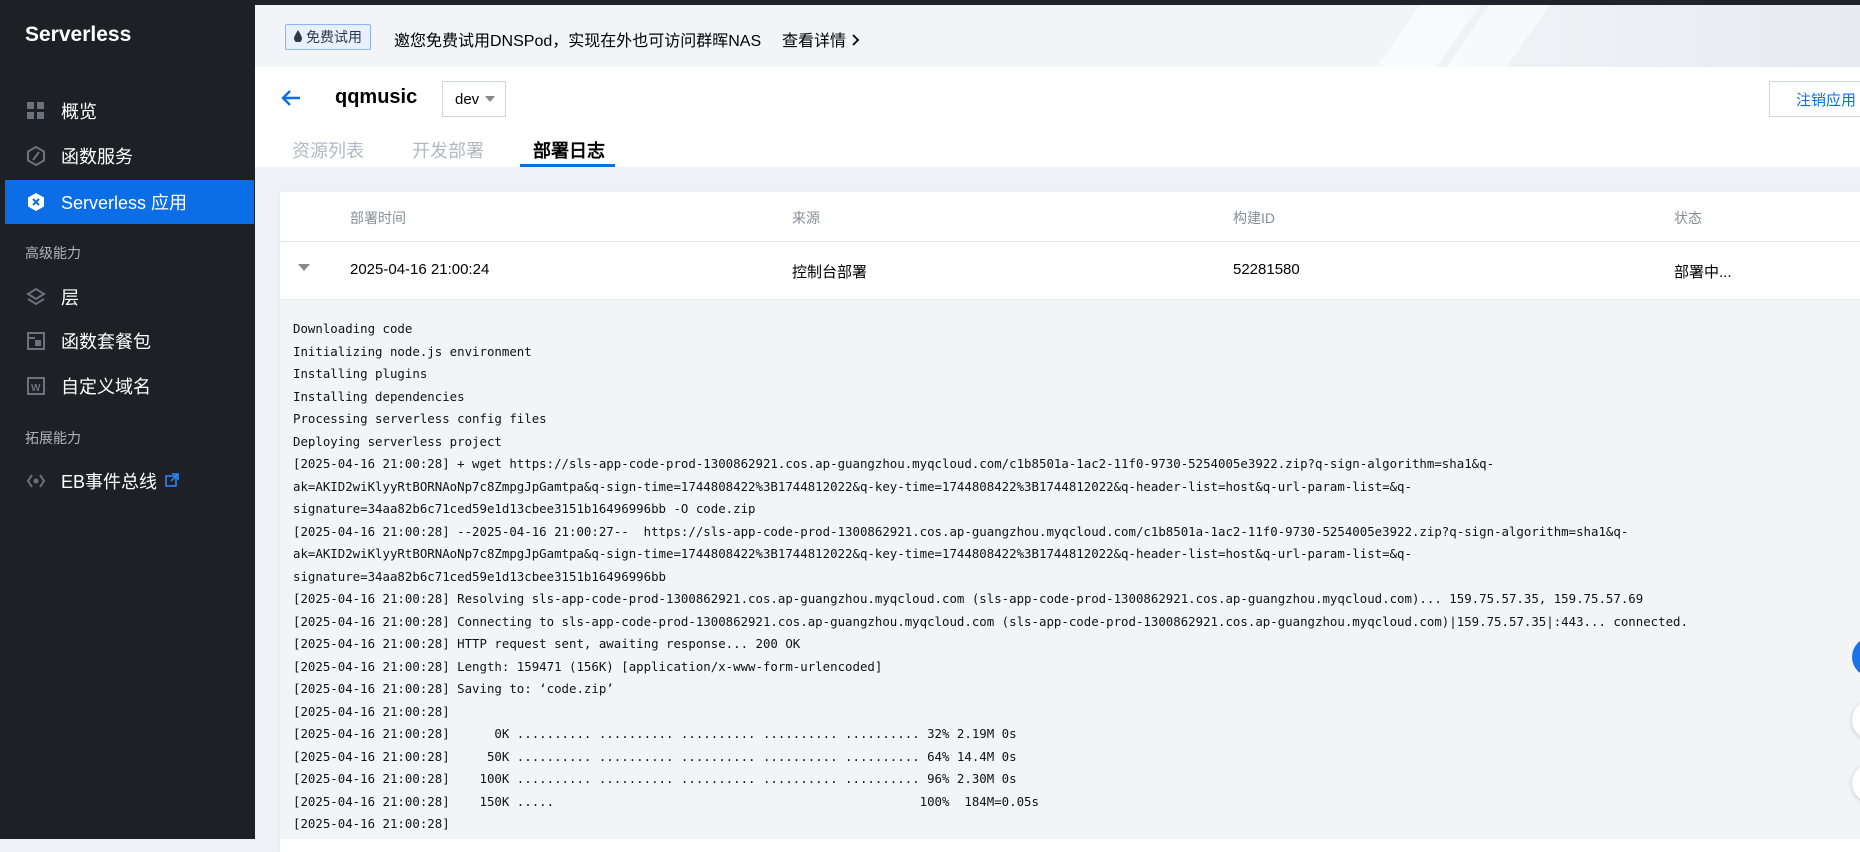  I want to click on sidebar-item-layers: 层, so click(129, 297).